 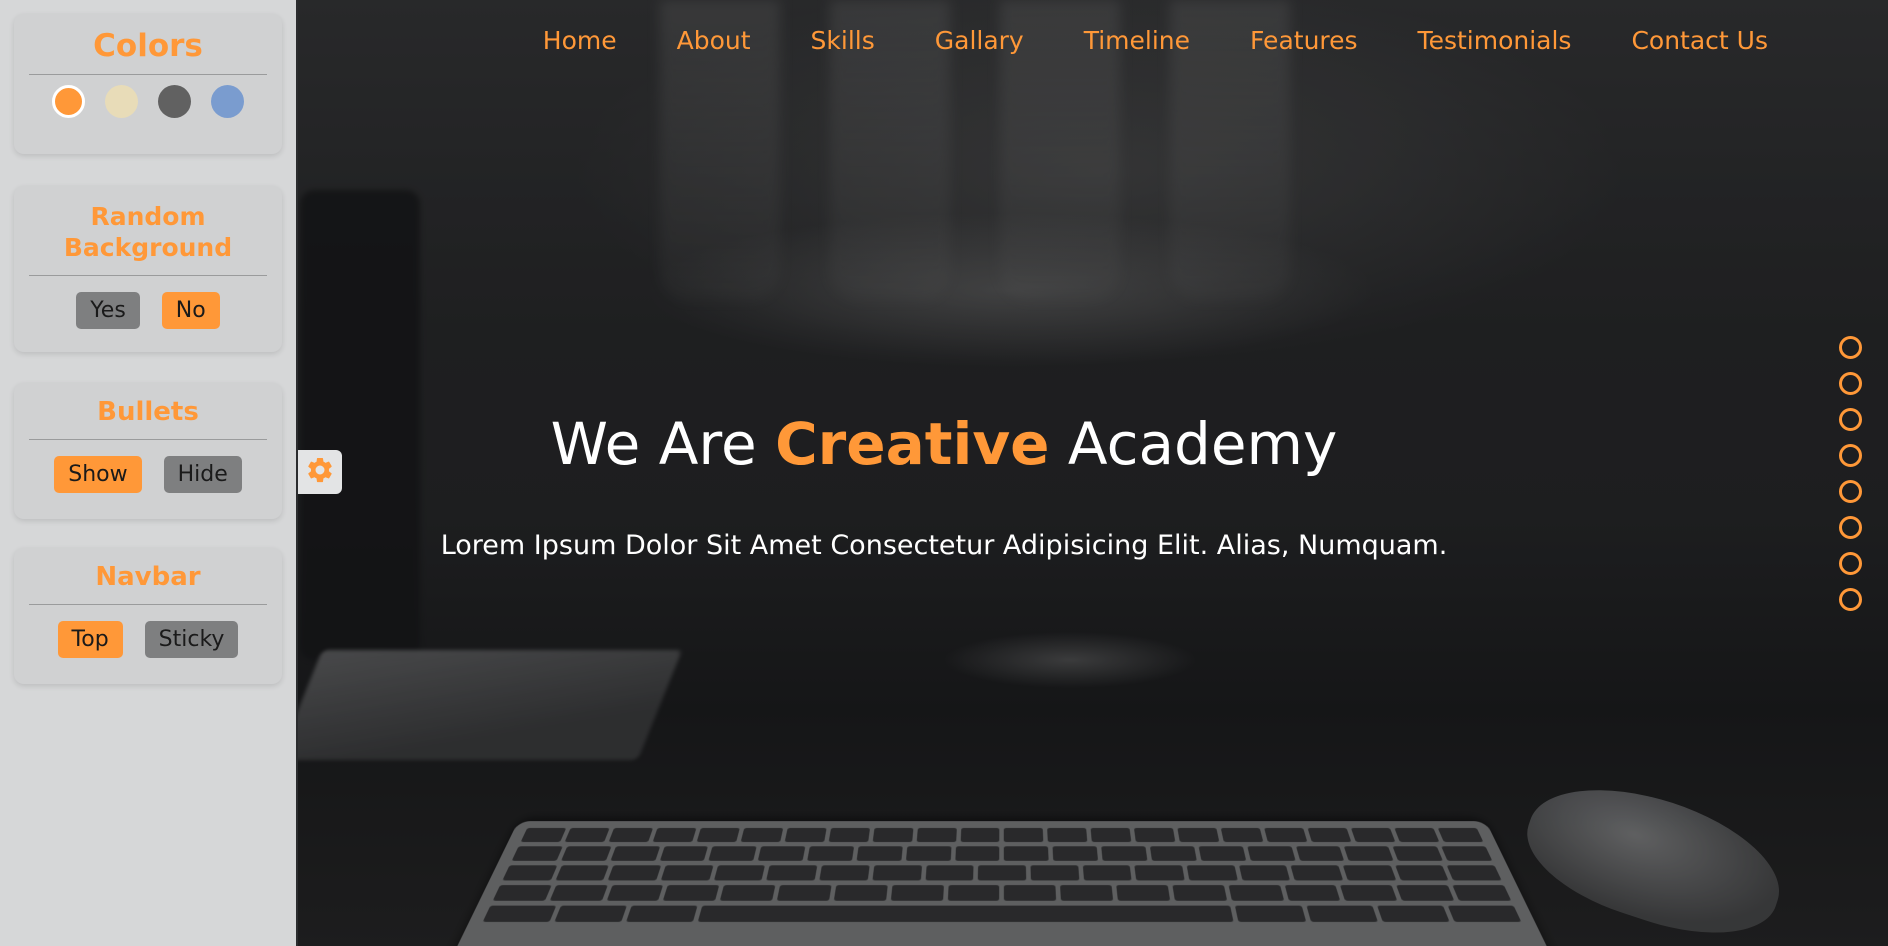 What do you see at coordinates (1850, 473) in the screenshot?
I see `section-bullets` at bounding box center [1850, 473].